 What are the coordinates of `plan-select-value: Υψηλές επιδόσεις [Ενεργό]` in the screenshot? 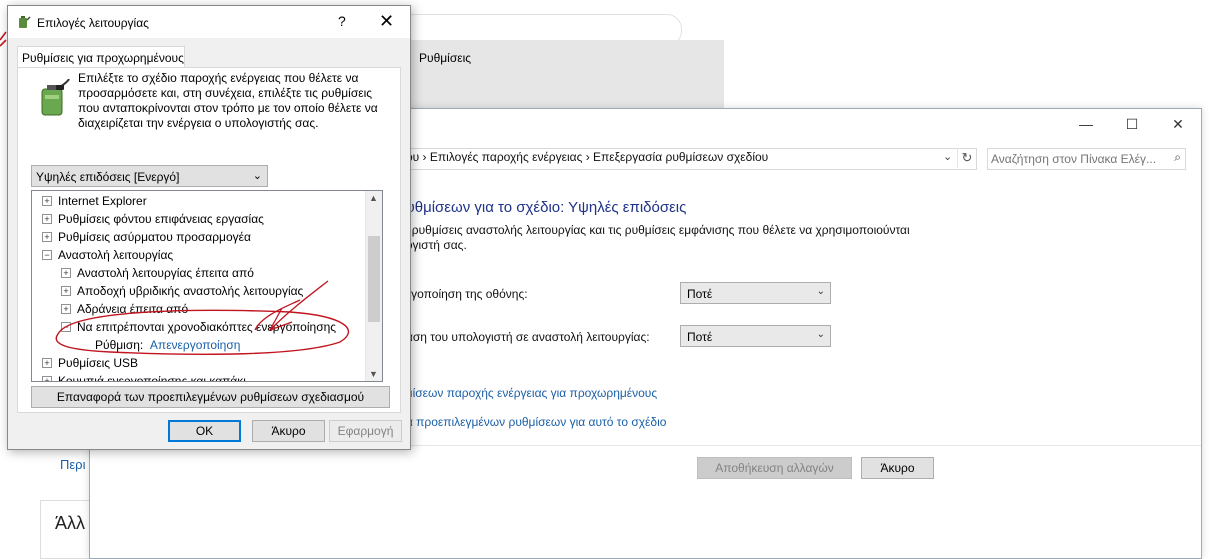 It's located at (108, 177).